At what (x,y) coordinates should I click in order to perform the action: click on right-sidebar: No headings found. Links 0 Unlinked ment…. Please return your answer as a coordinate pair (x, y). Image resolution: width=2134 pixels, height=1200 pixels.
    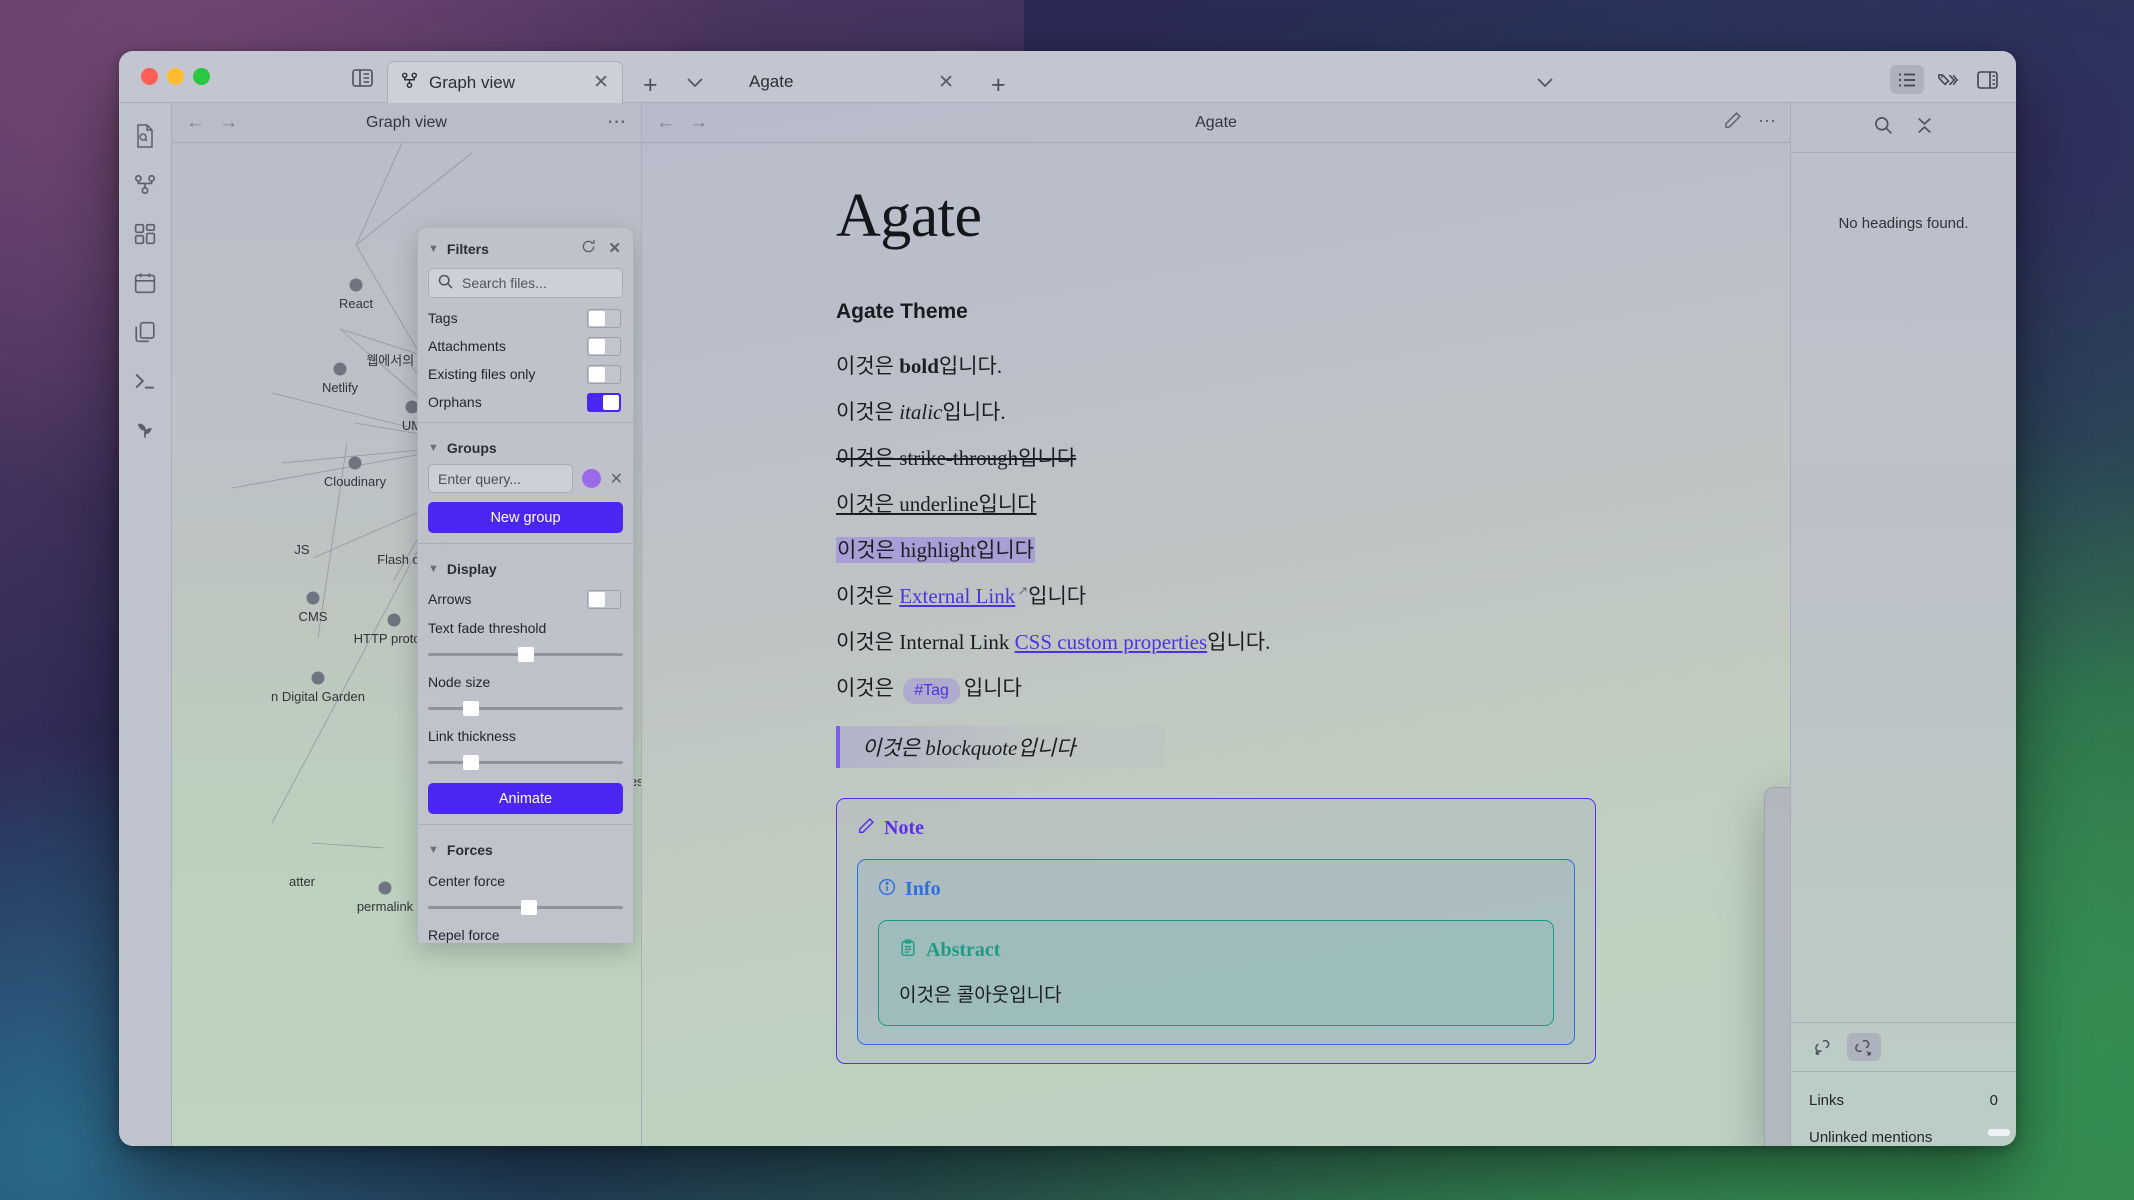
    Looking at the image, I should click on (1903, 624).